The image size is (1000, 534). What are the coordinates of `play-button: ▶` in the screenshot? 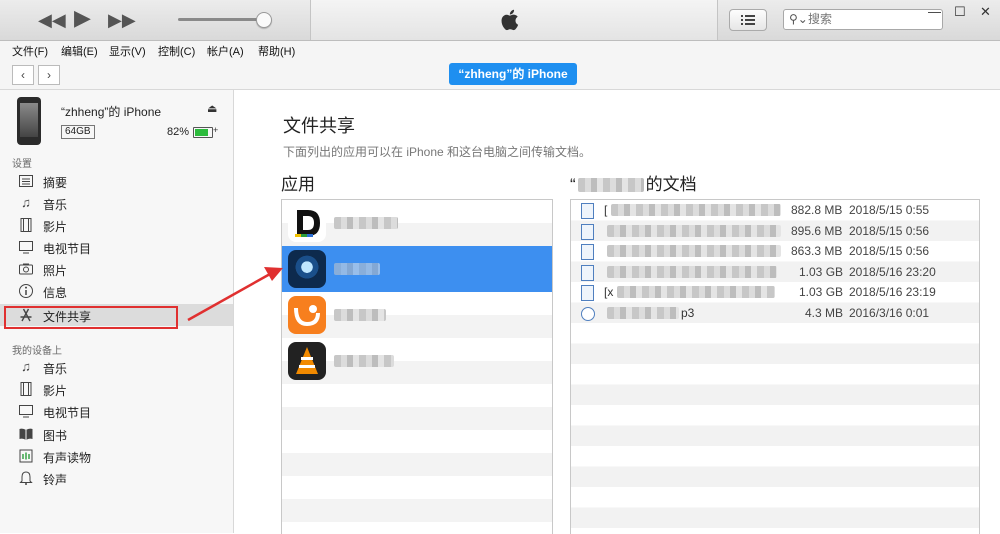 It's located at (82, 18).